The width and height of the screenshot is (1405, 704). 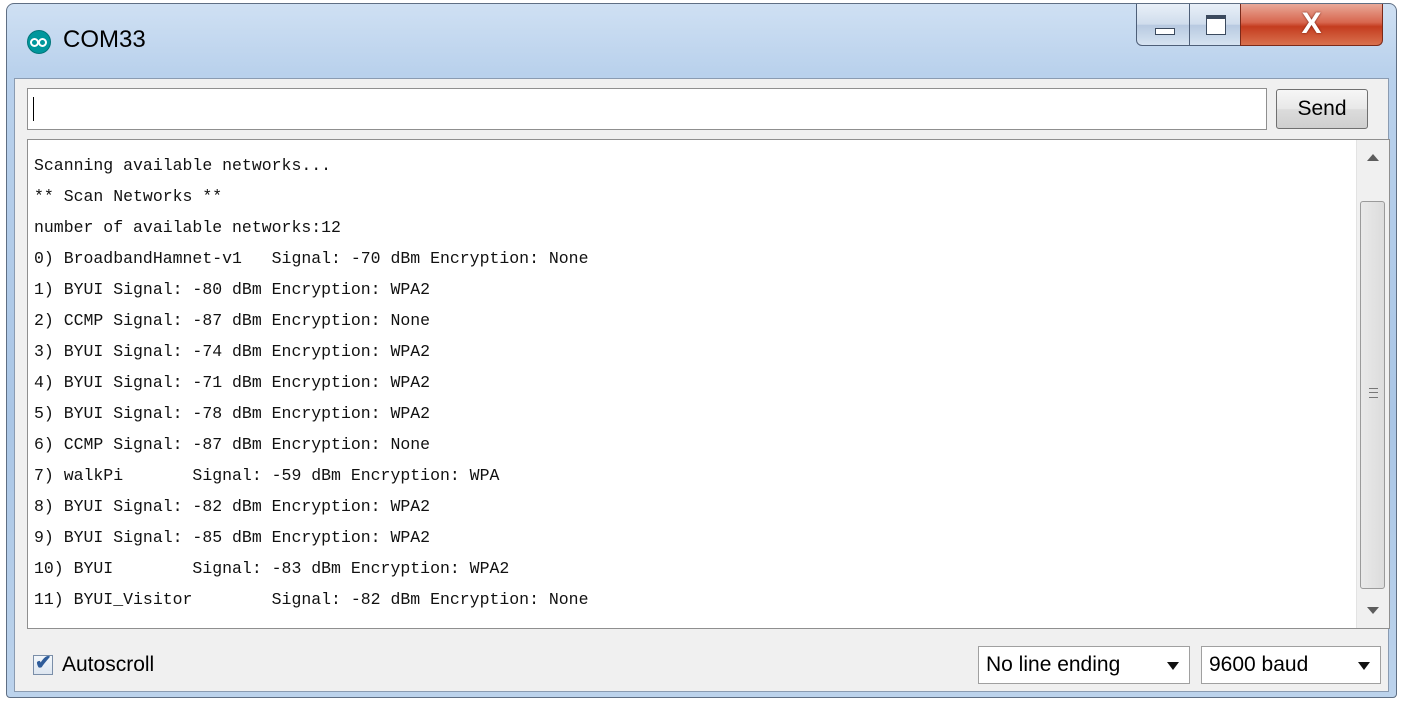 I want to click on autoscroll-label: Autoscroll, so click(x=108, y=664).